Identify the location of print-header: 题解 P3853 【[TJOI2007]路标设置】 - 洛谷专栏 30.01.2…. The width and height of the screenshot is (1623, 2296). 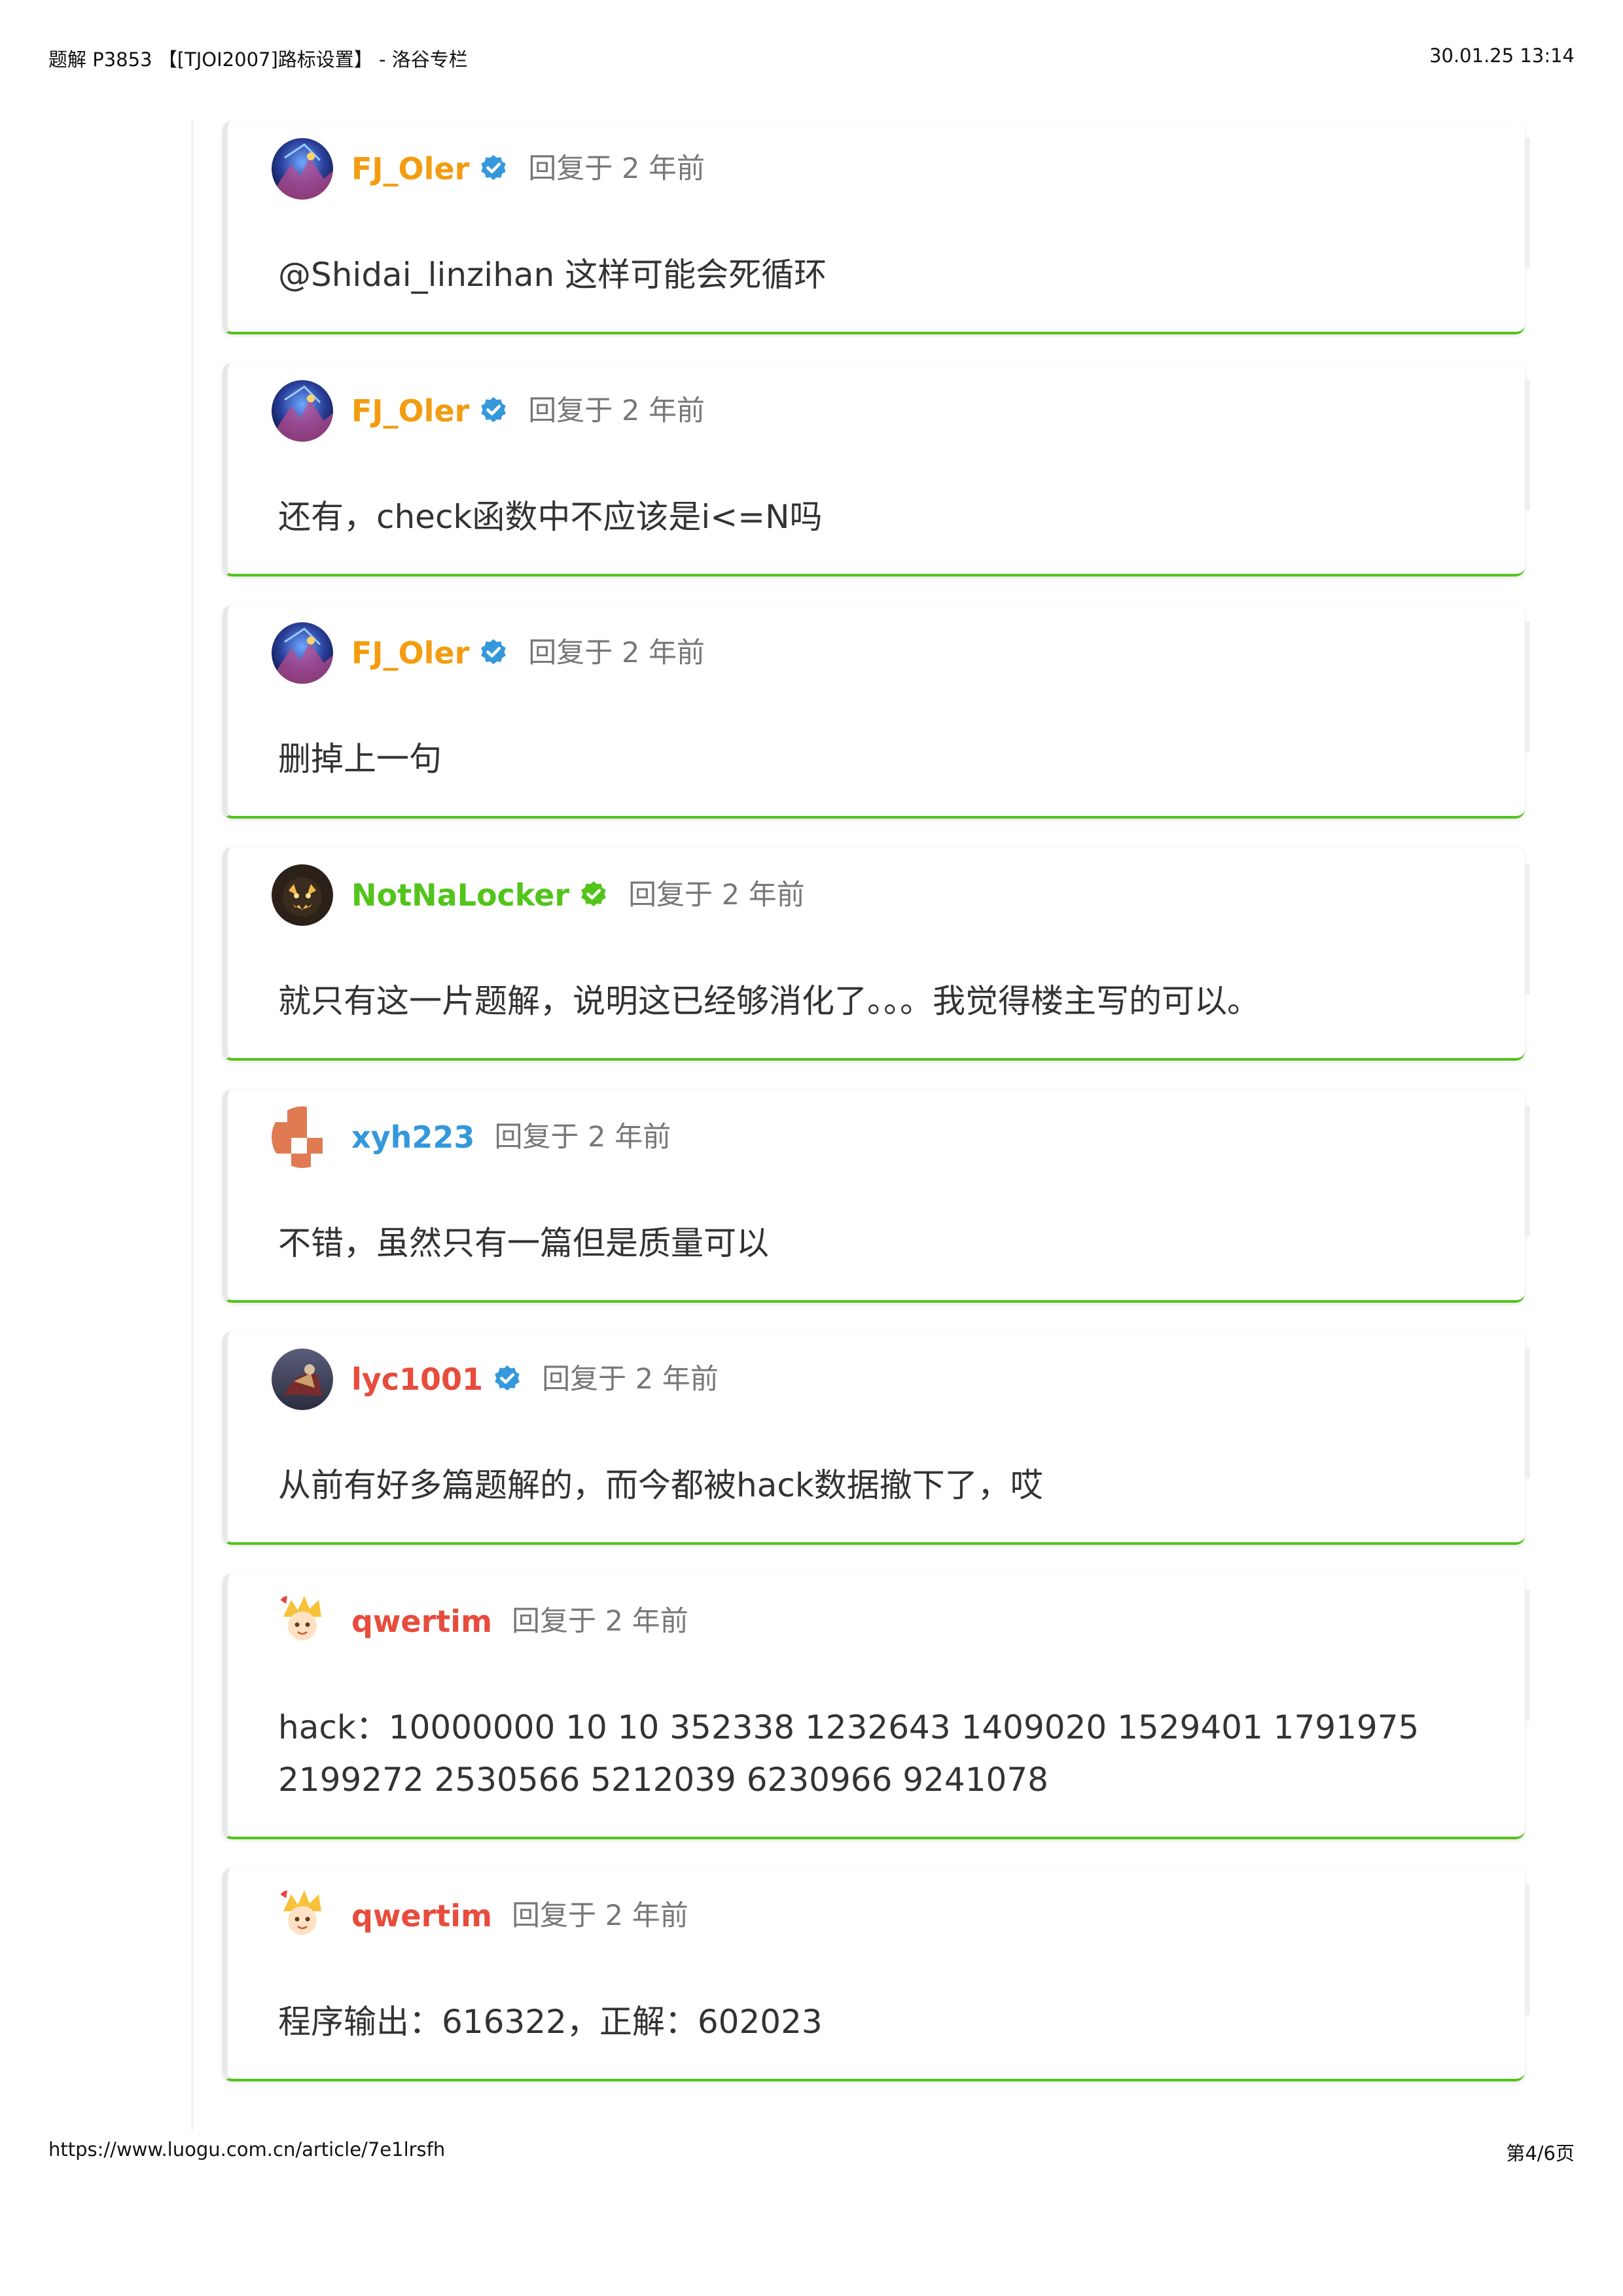
(811, 59).